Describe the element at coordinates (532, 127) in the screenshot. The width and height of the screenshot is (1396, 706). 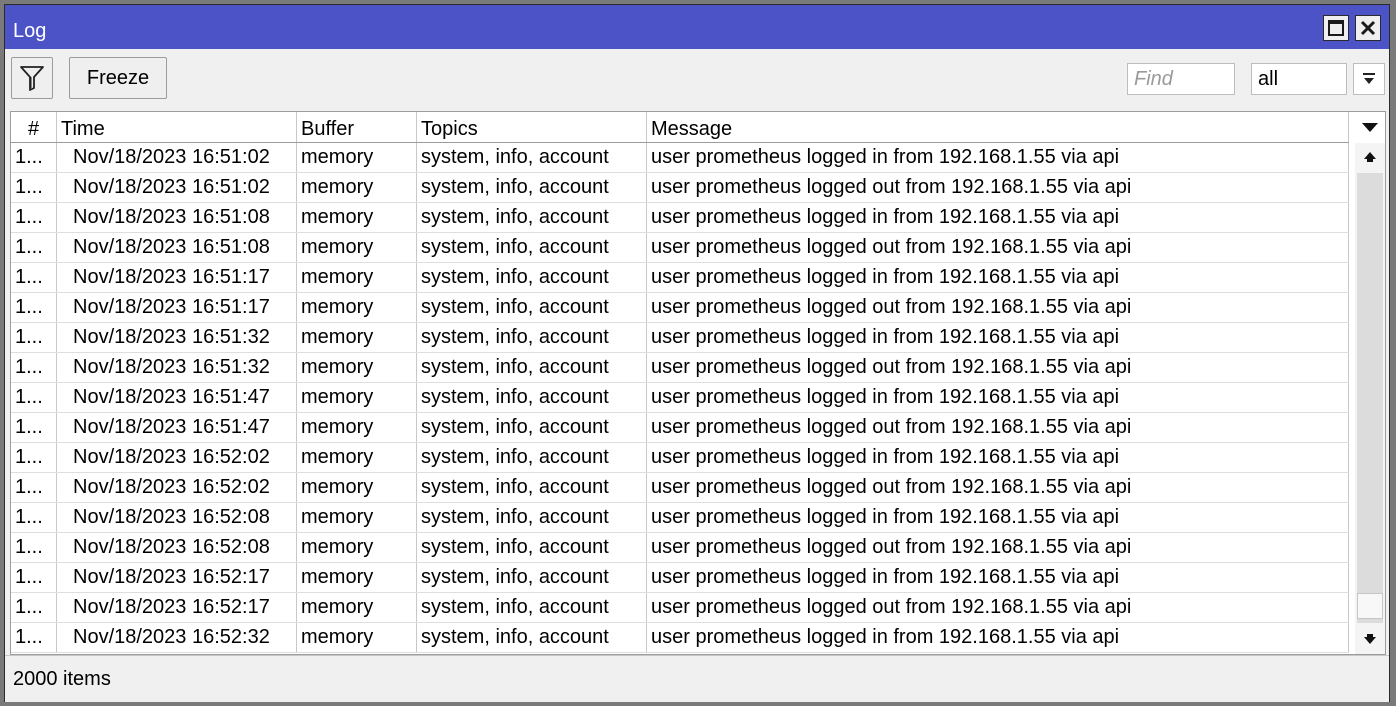
I see `column-header-topics: Topics` at that location.